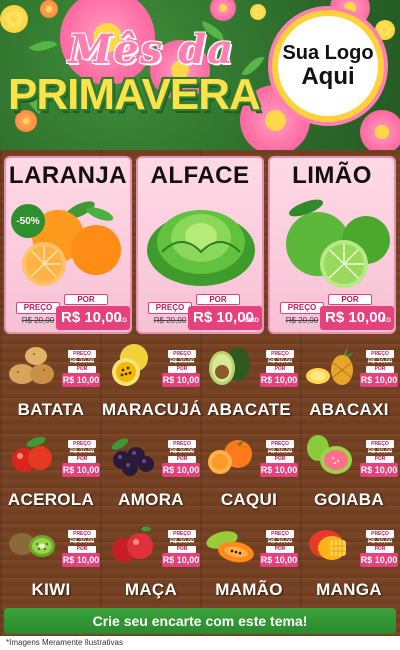 The width and height of the screenshot is (400, 650). What do you see at coordinates (327, 545) in the screenshot?
I see `mango-icon` at bounding box center [327, 545].